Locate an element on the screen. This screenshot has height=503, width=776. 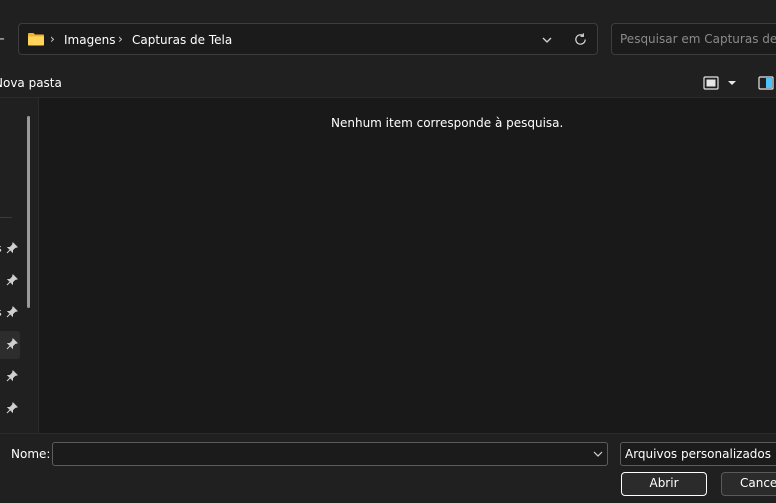
command-bar is located at coordinates (388, 83).